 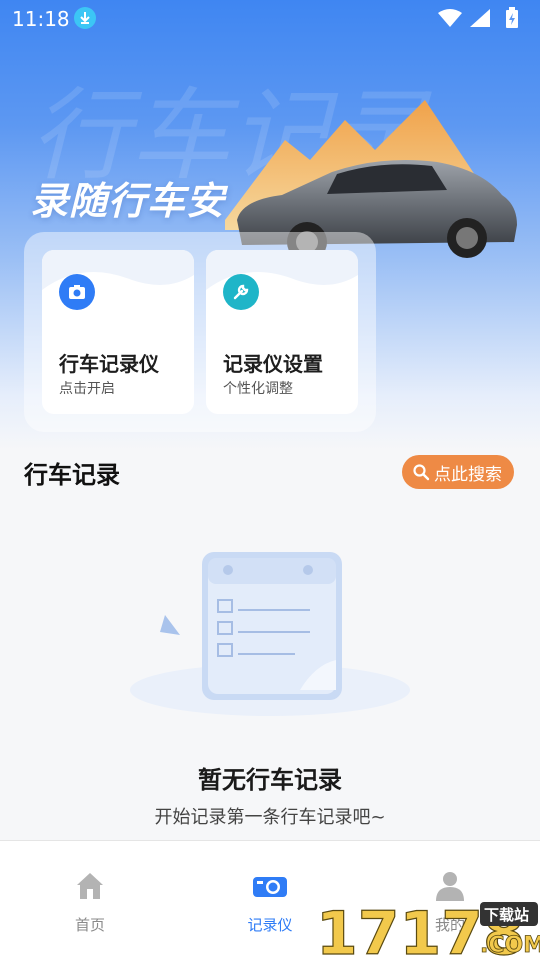 What do you see at coordinates (270, 817) in the screenshot?
I see `empty-state-subtitle: 开始记录第一条行车记录吧~` at bounding box center [270, 817].